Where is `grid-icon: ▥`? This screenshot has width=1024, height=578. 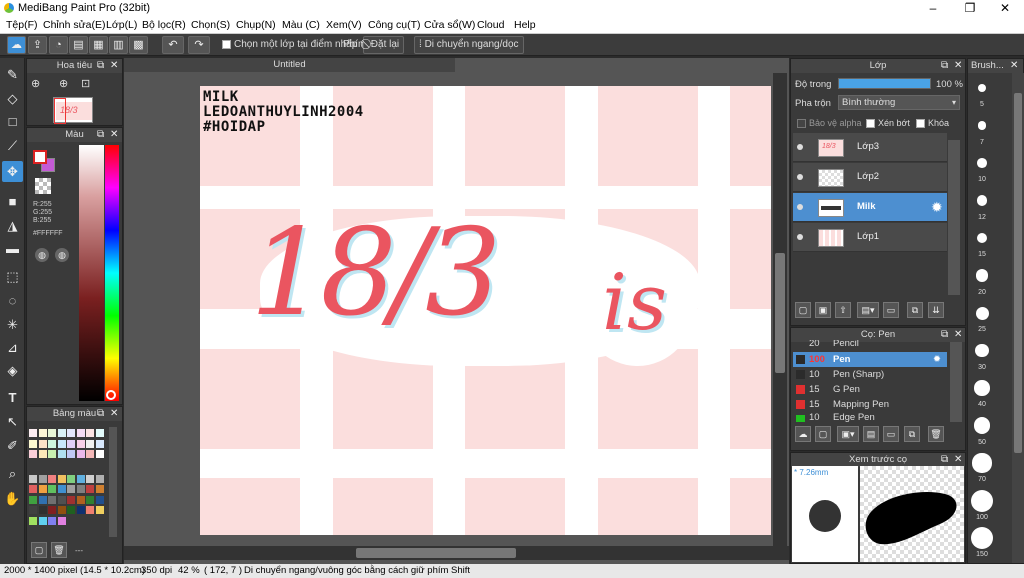
grid-icon: ▥ is located at coordinates (118, 45).